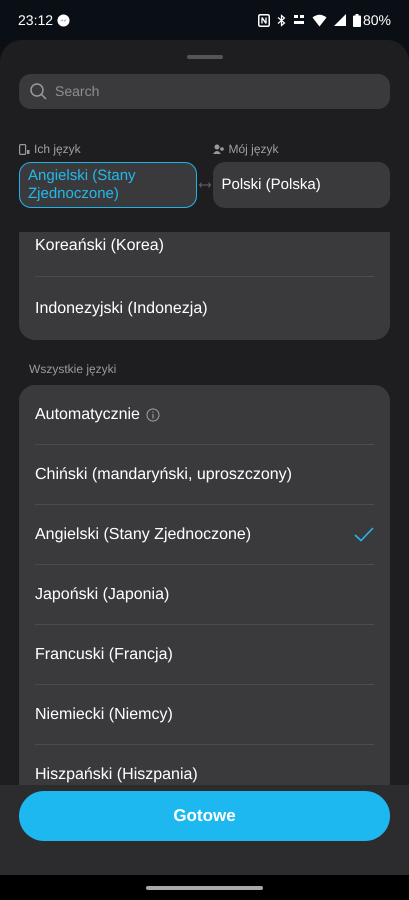  Describe the element at coordinates (73, 369) in the screenshot. I see `section-title: Wszystkie języki` at that location.